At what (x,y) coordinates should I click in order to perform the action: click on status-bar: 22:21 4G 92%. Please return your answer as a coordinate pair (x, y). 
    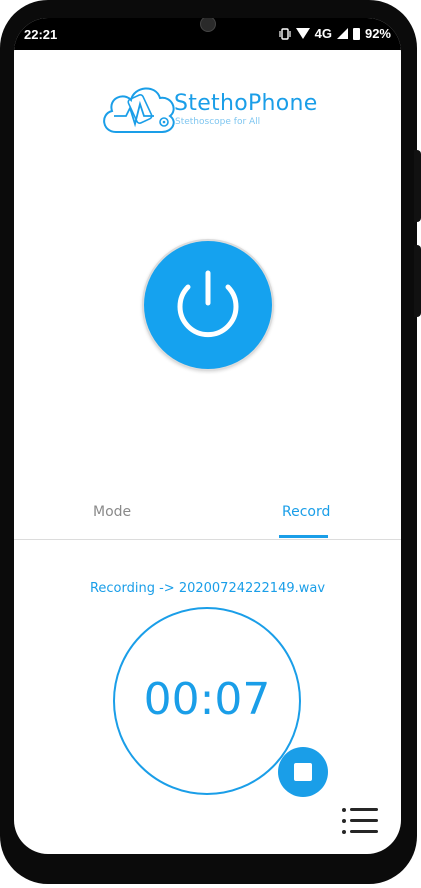
    Looking at the image, I should click on (207, 34).